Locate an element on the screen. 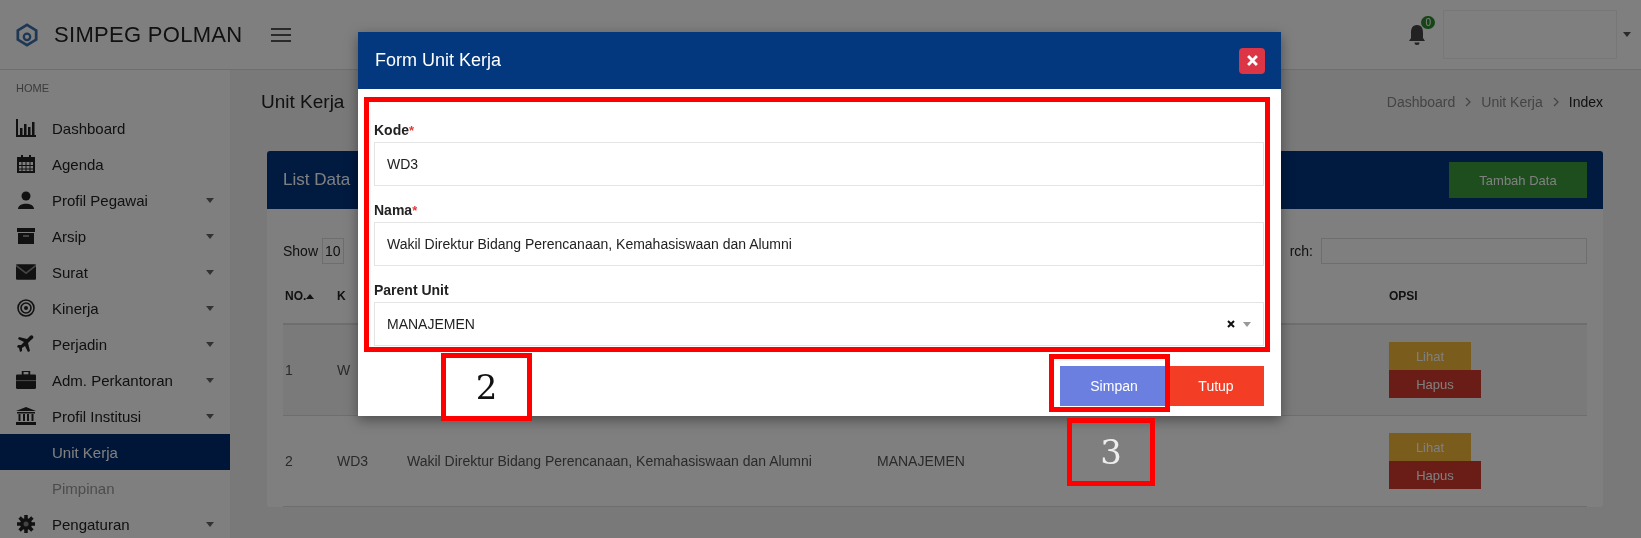 This screenshot has height=538, width=1641. annotation-number: 3 is located at coordinates (1111, 452).